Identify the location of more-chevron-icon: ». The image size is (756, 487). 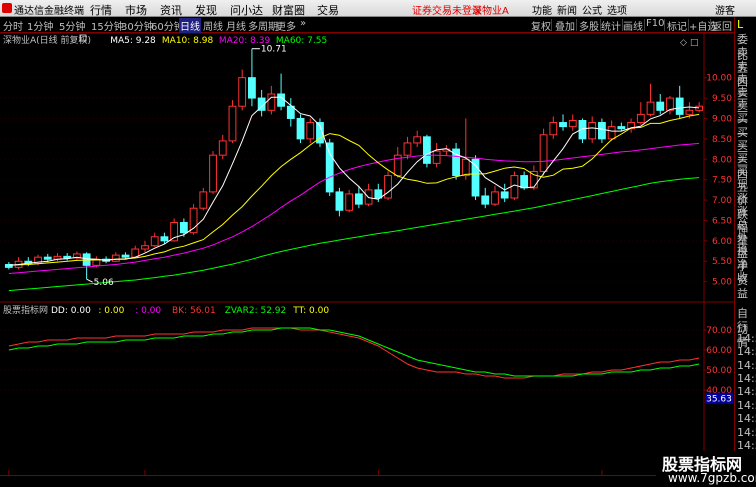
(303, 23).